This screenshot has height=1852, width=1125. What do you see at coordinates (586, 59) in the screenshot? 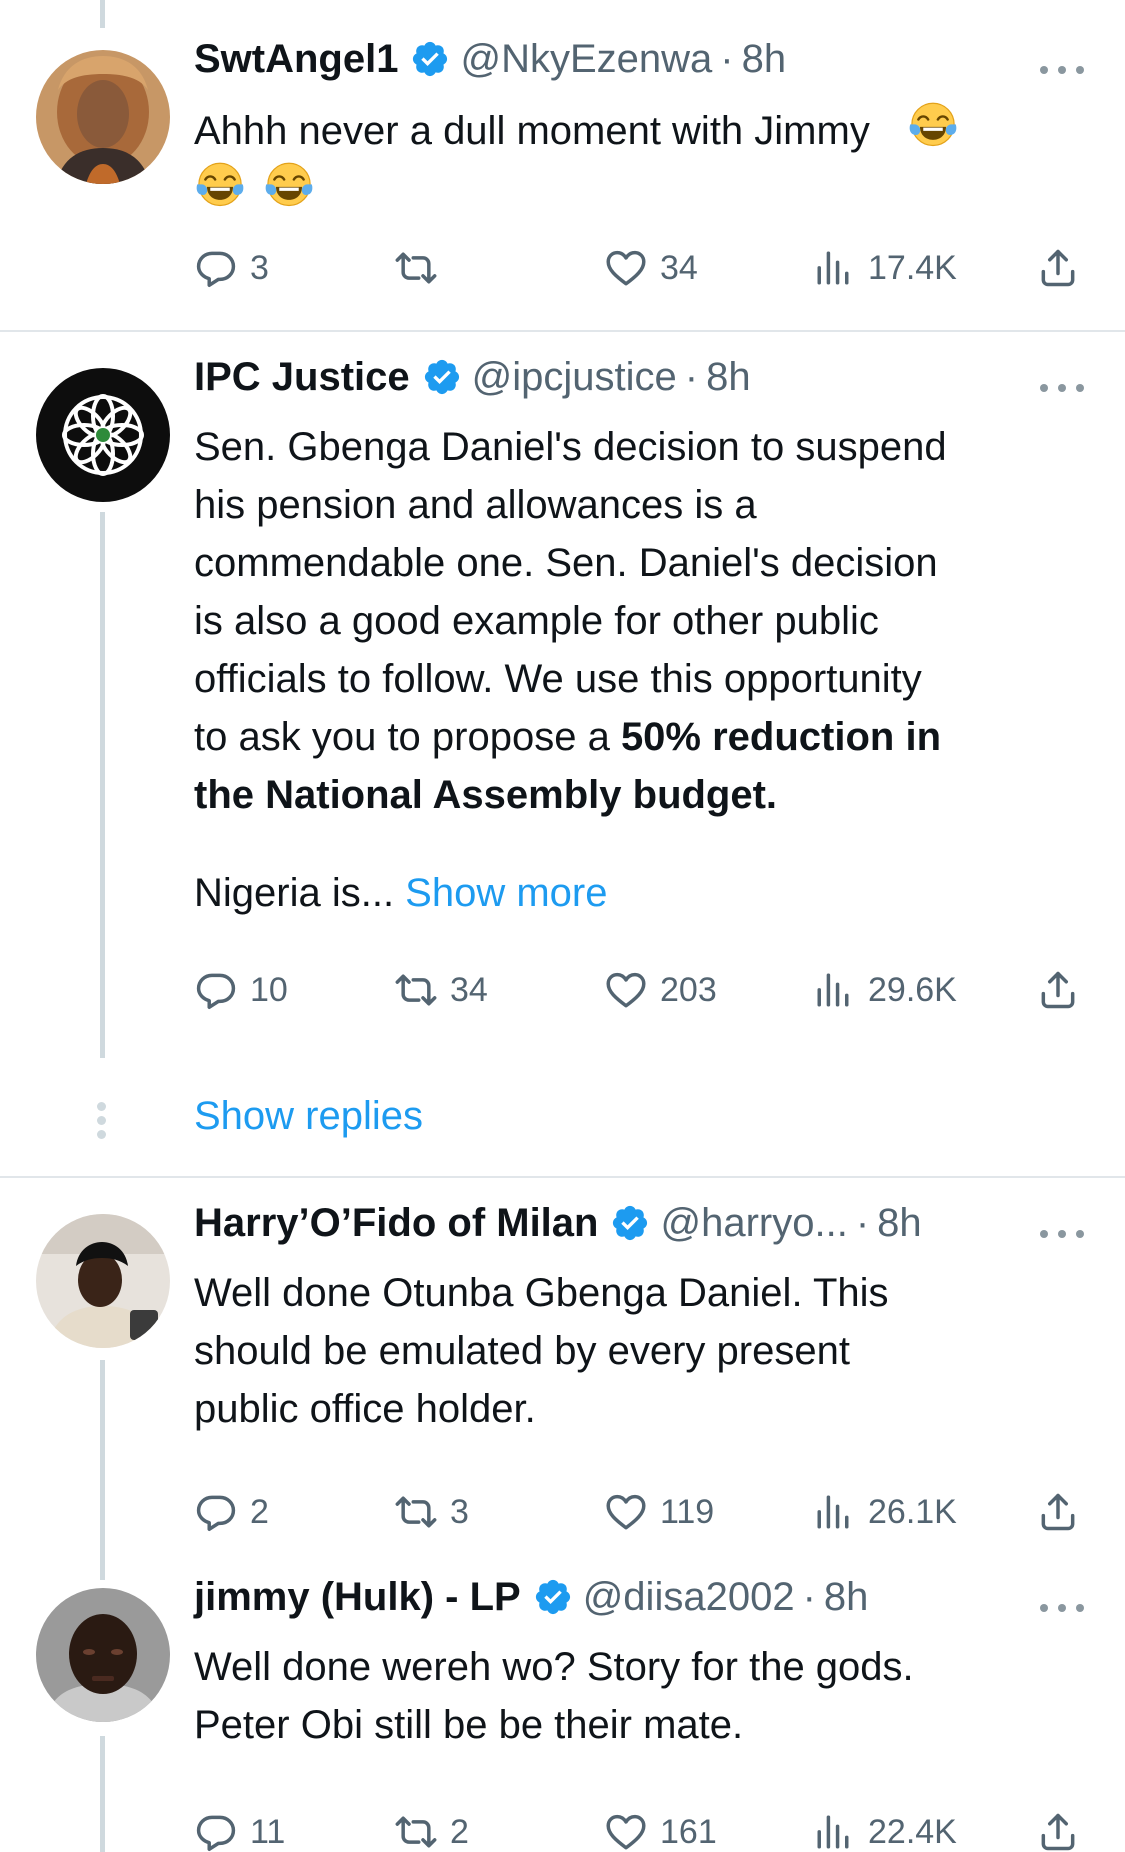
I see `author-handle: @NkyEzenwa` at bounding box center [586, 59].